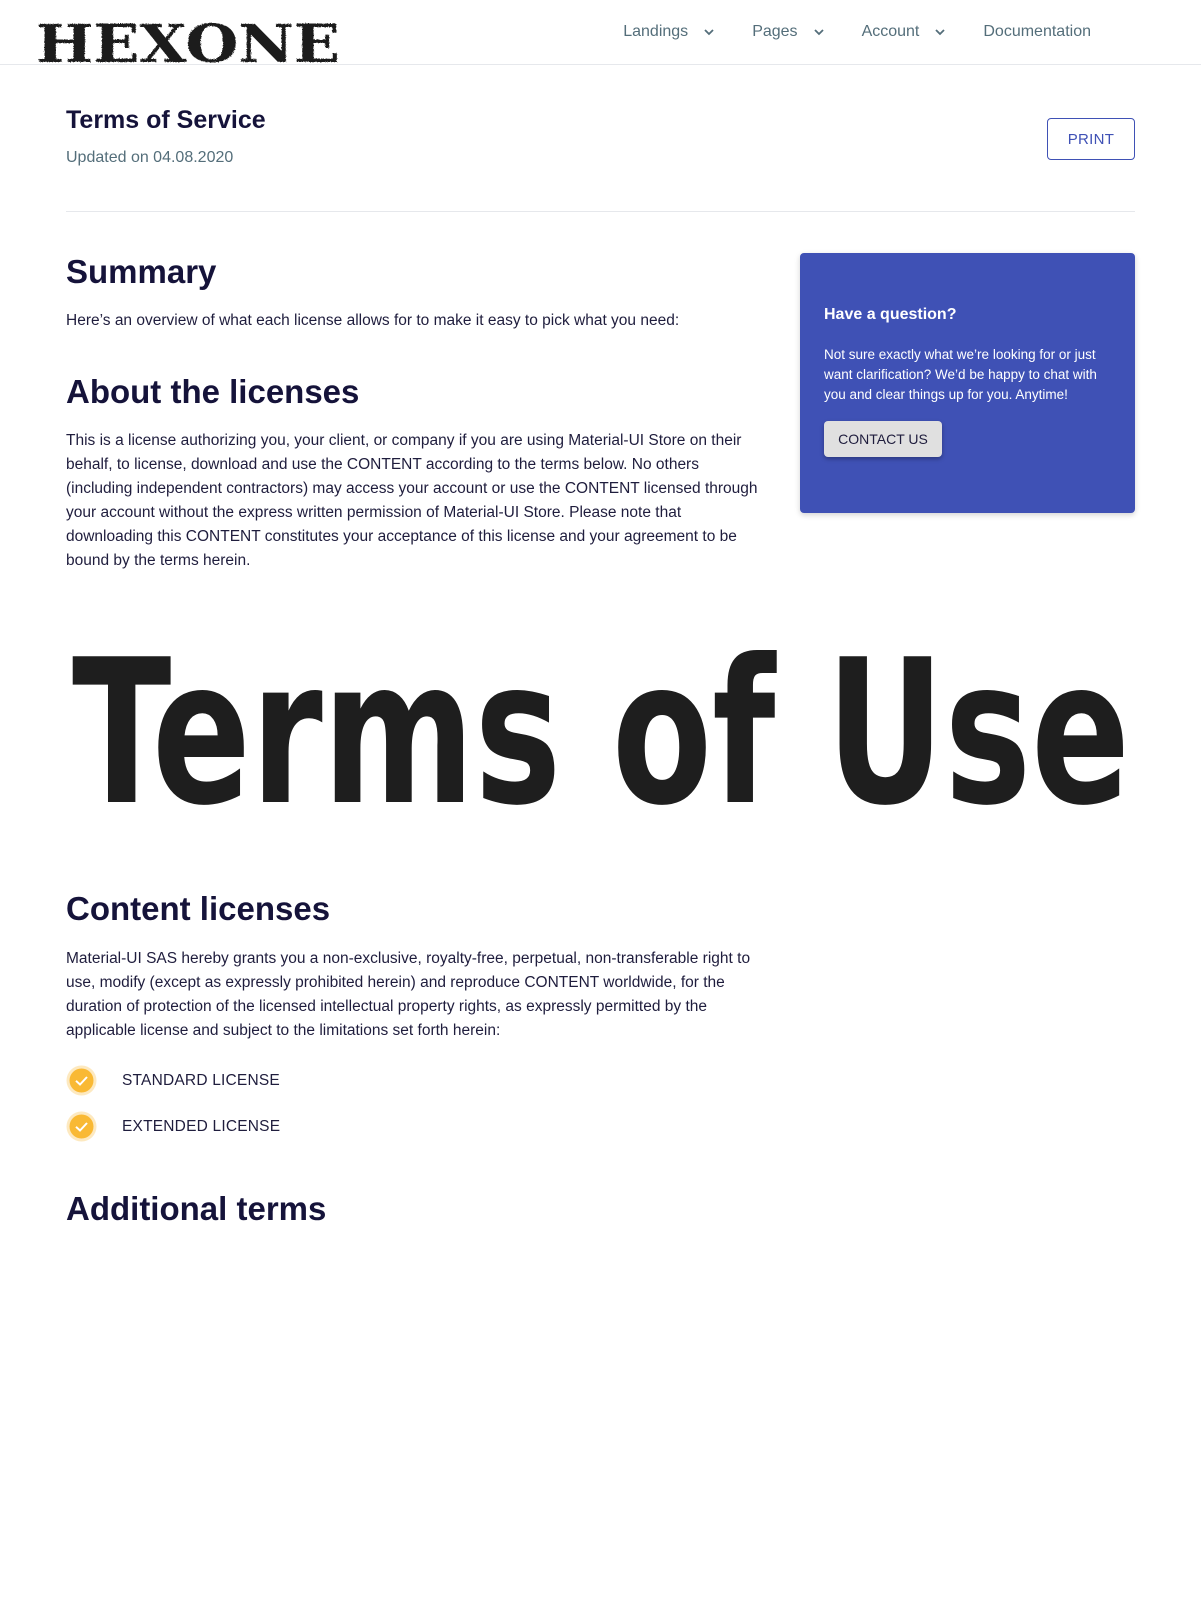 The height and width of the screenshot is (1601, 1201). I want to click on nav-documentation-label: Documentation, so click(1037, 31).